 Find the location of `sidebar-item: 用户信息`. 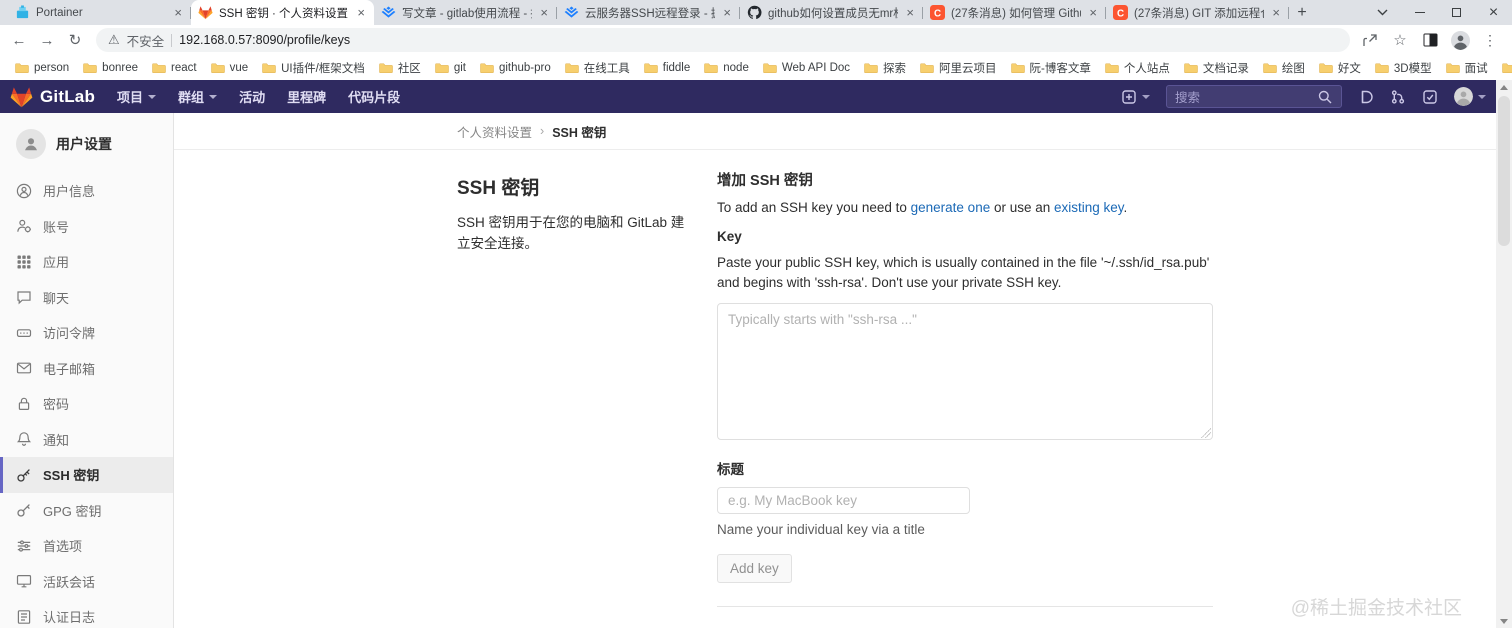

sidebar-item: 用户信息 is located at coordinates (86, 191).